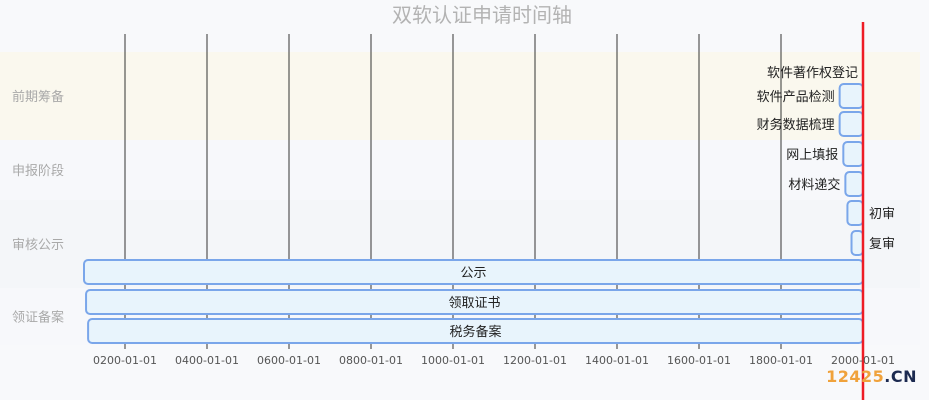 The height and width of the screenshot is (400, 929). Describe the element at coordinates (207, 360) in the screenshot. I see `x-tick-label: 0400-01-01` at that location.